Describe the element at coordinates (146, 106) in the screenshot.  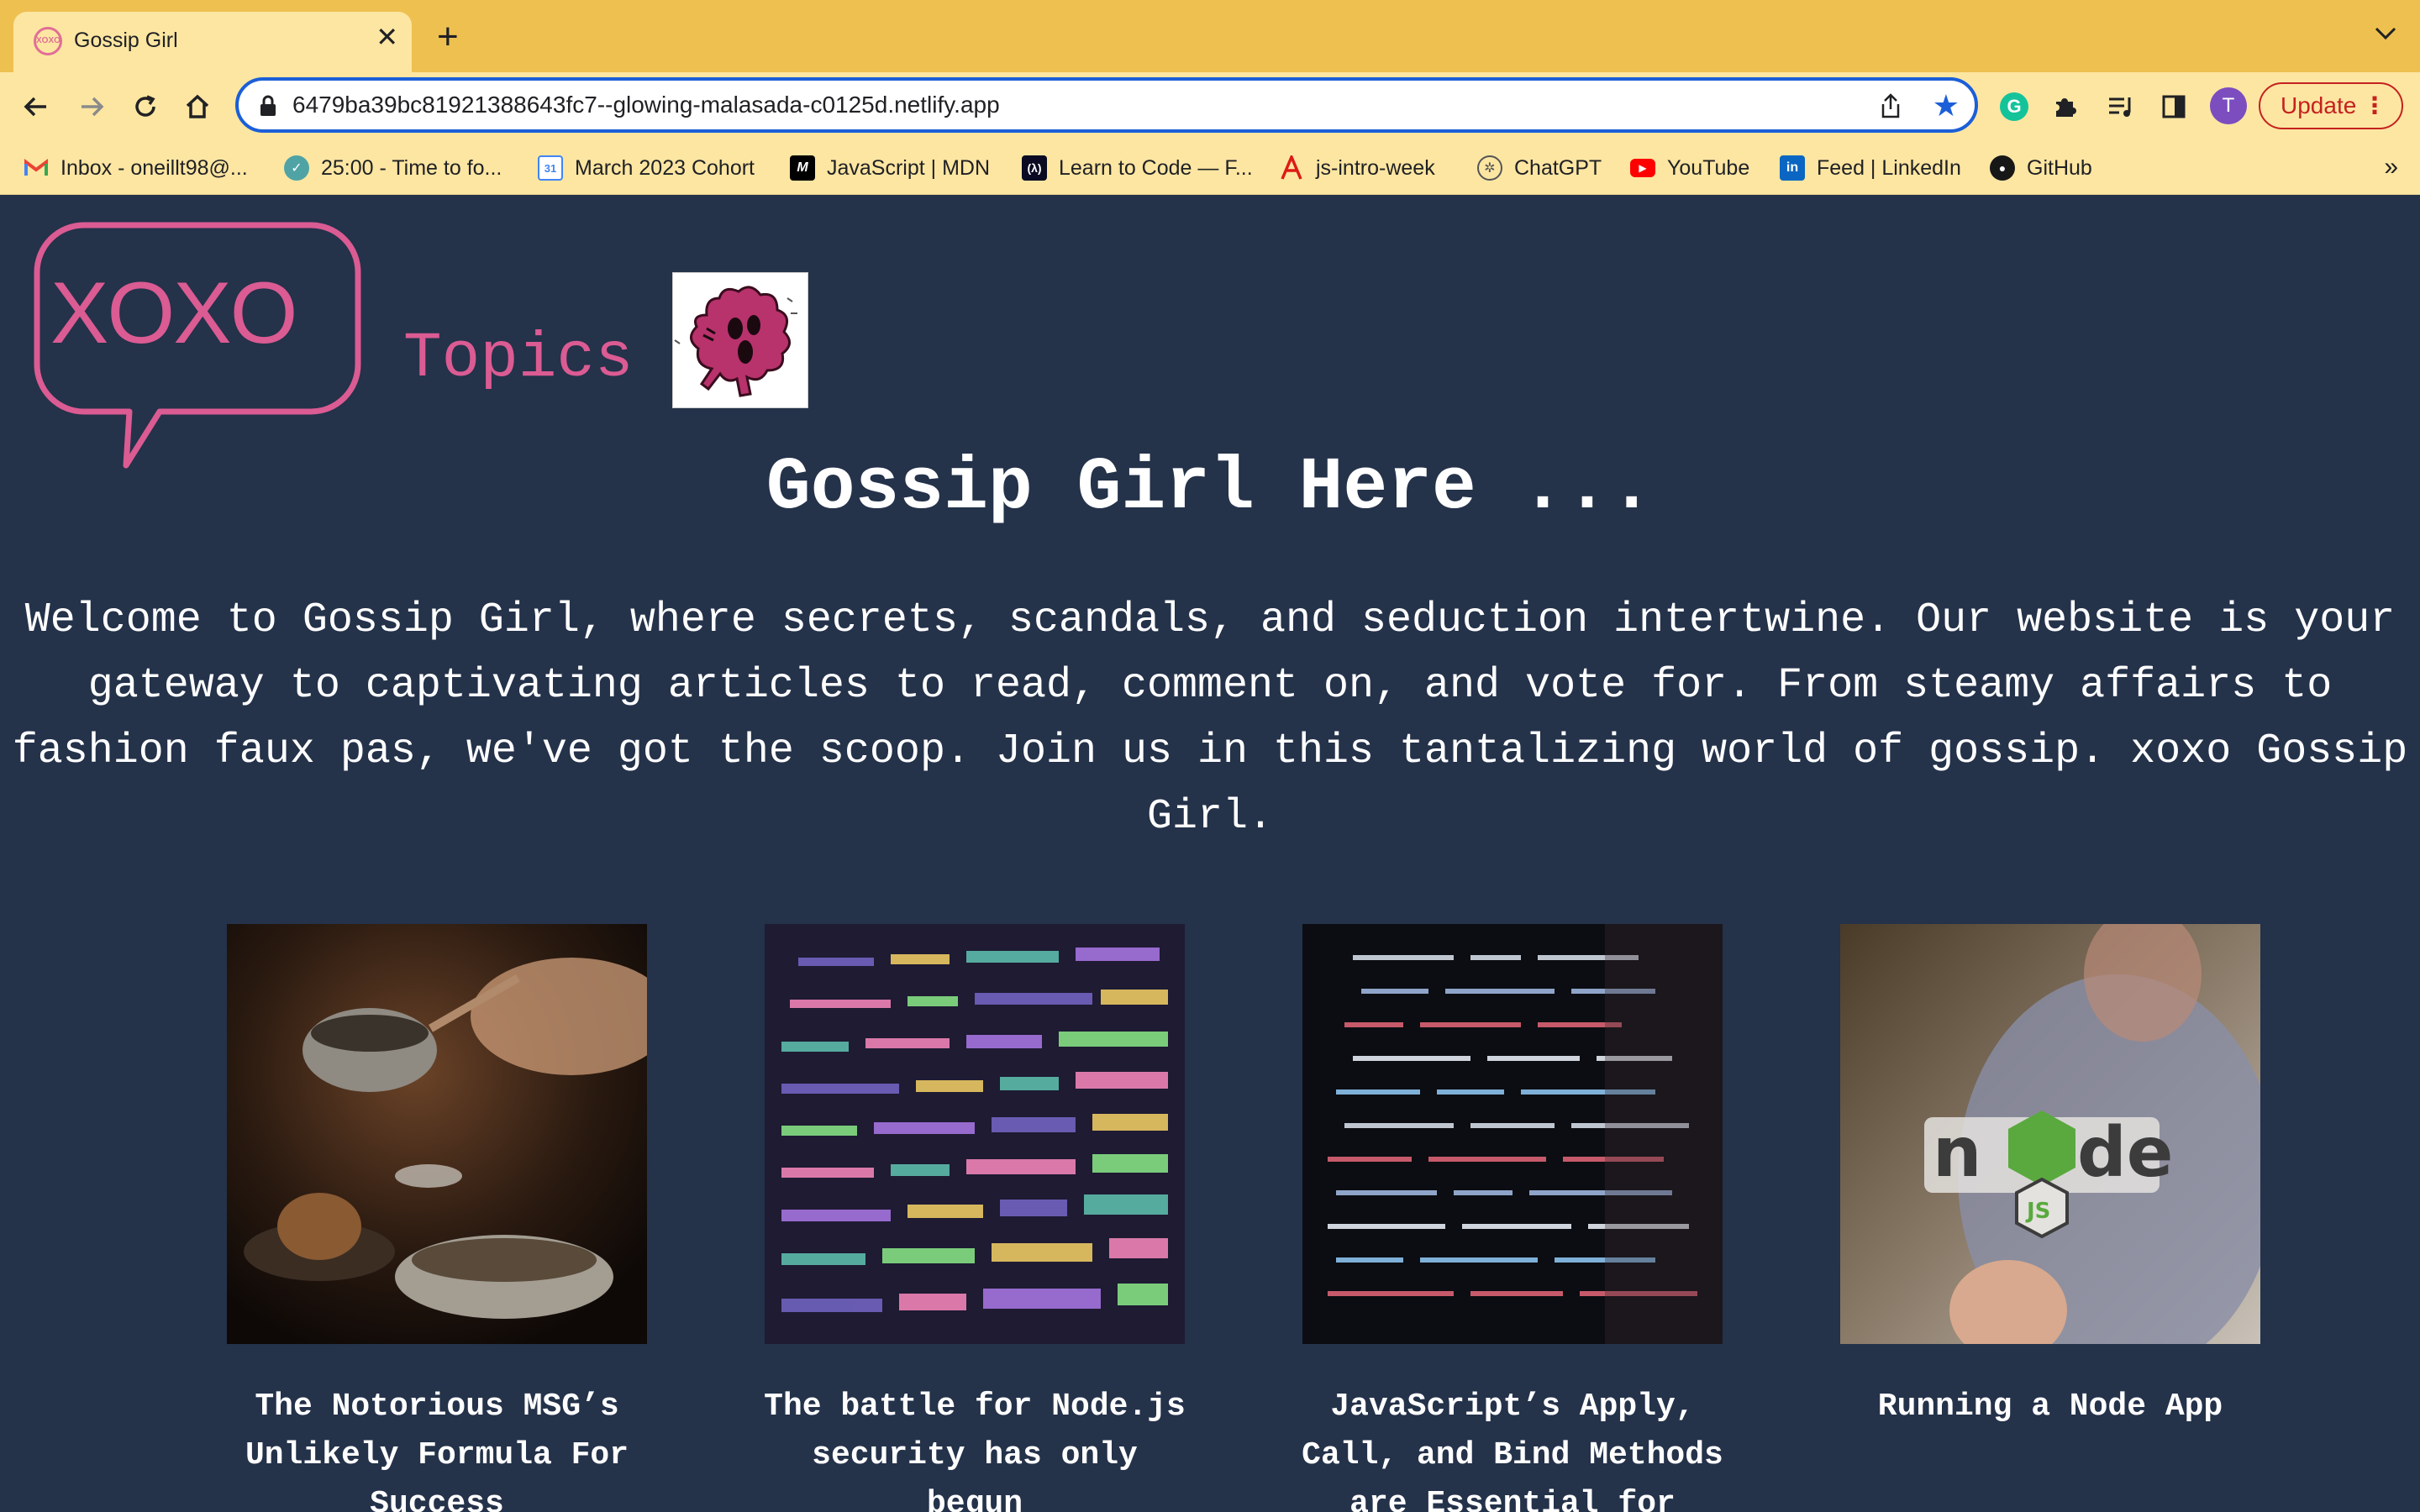
I see `reload-icon` at that location.